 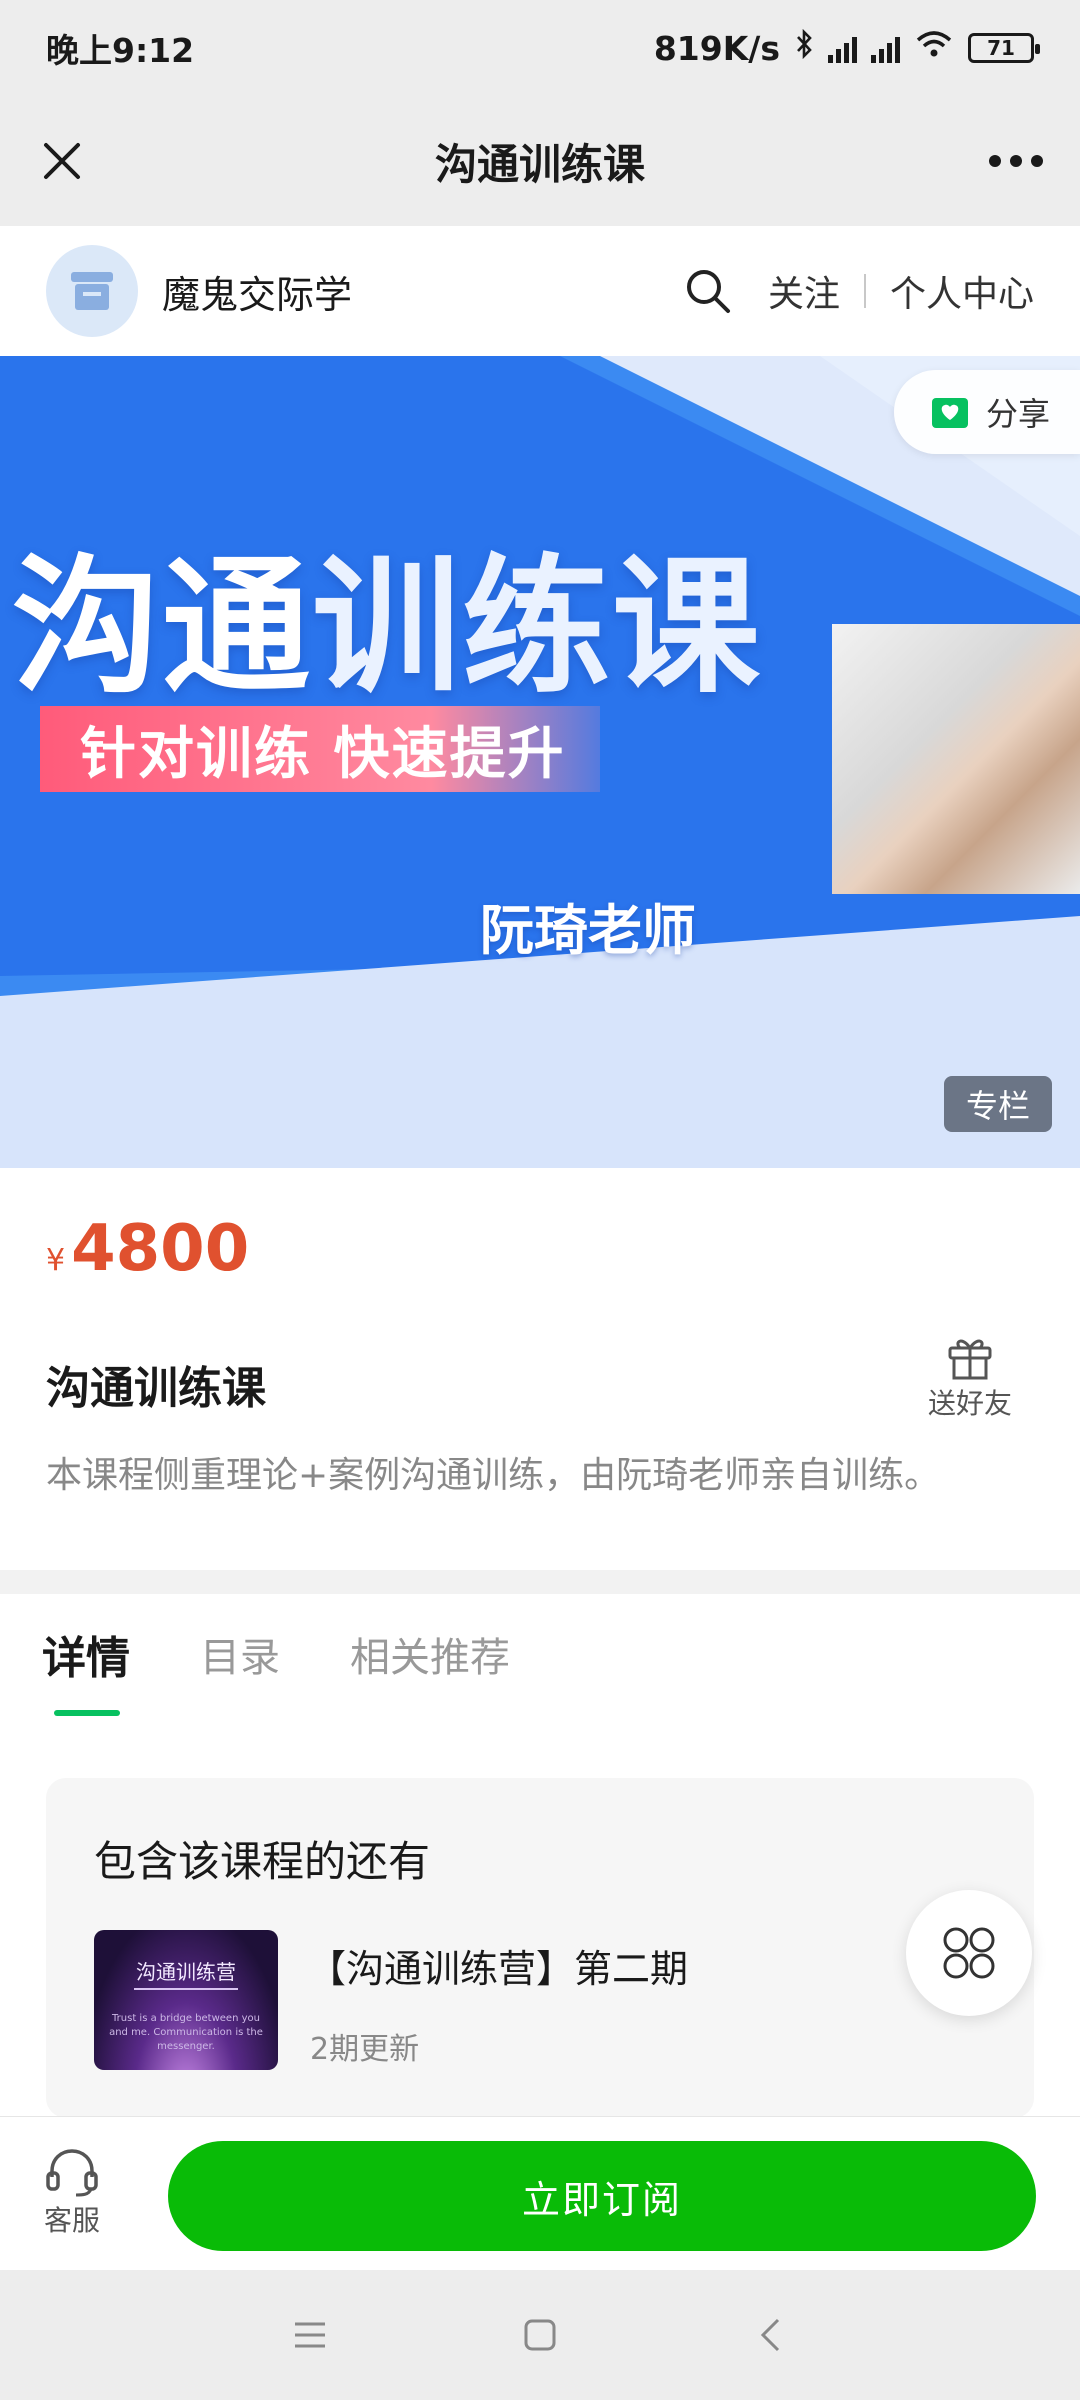 What do you see at coordinates (956, 759) in the screenshot?
I see `teamwork-hands-image` at bounding box center [956, 759].